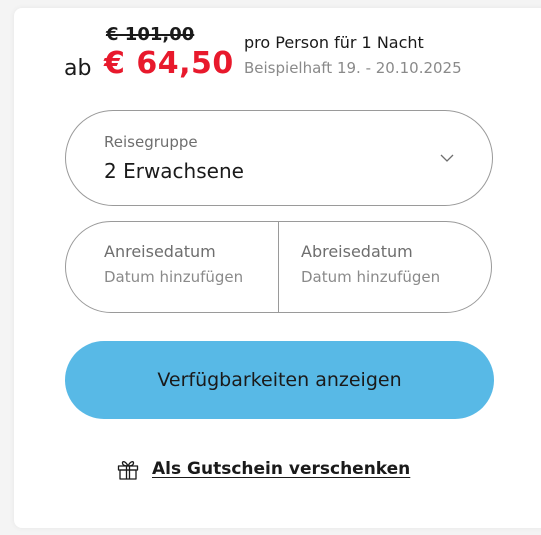 This screenshot has height=535, width=541. What do you see at coordinates (150, 34) in the screenshot?
I see `original-price: € 101,00` at bounding box center [150, 34].